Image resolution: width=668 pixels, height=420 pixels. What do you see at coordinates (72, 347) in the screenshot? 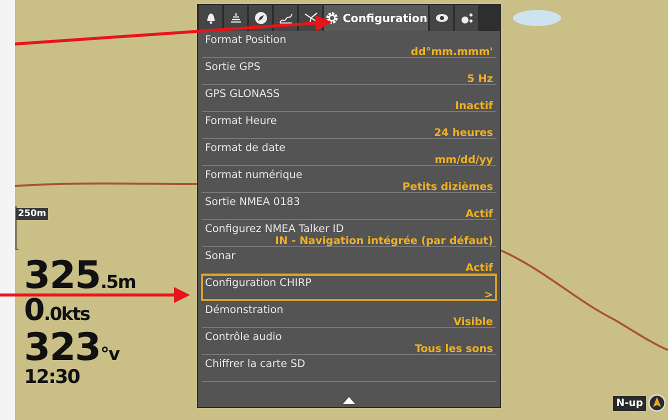
I see `data-reading: 323°v` at bounding box center [72, 347].